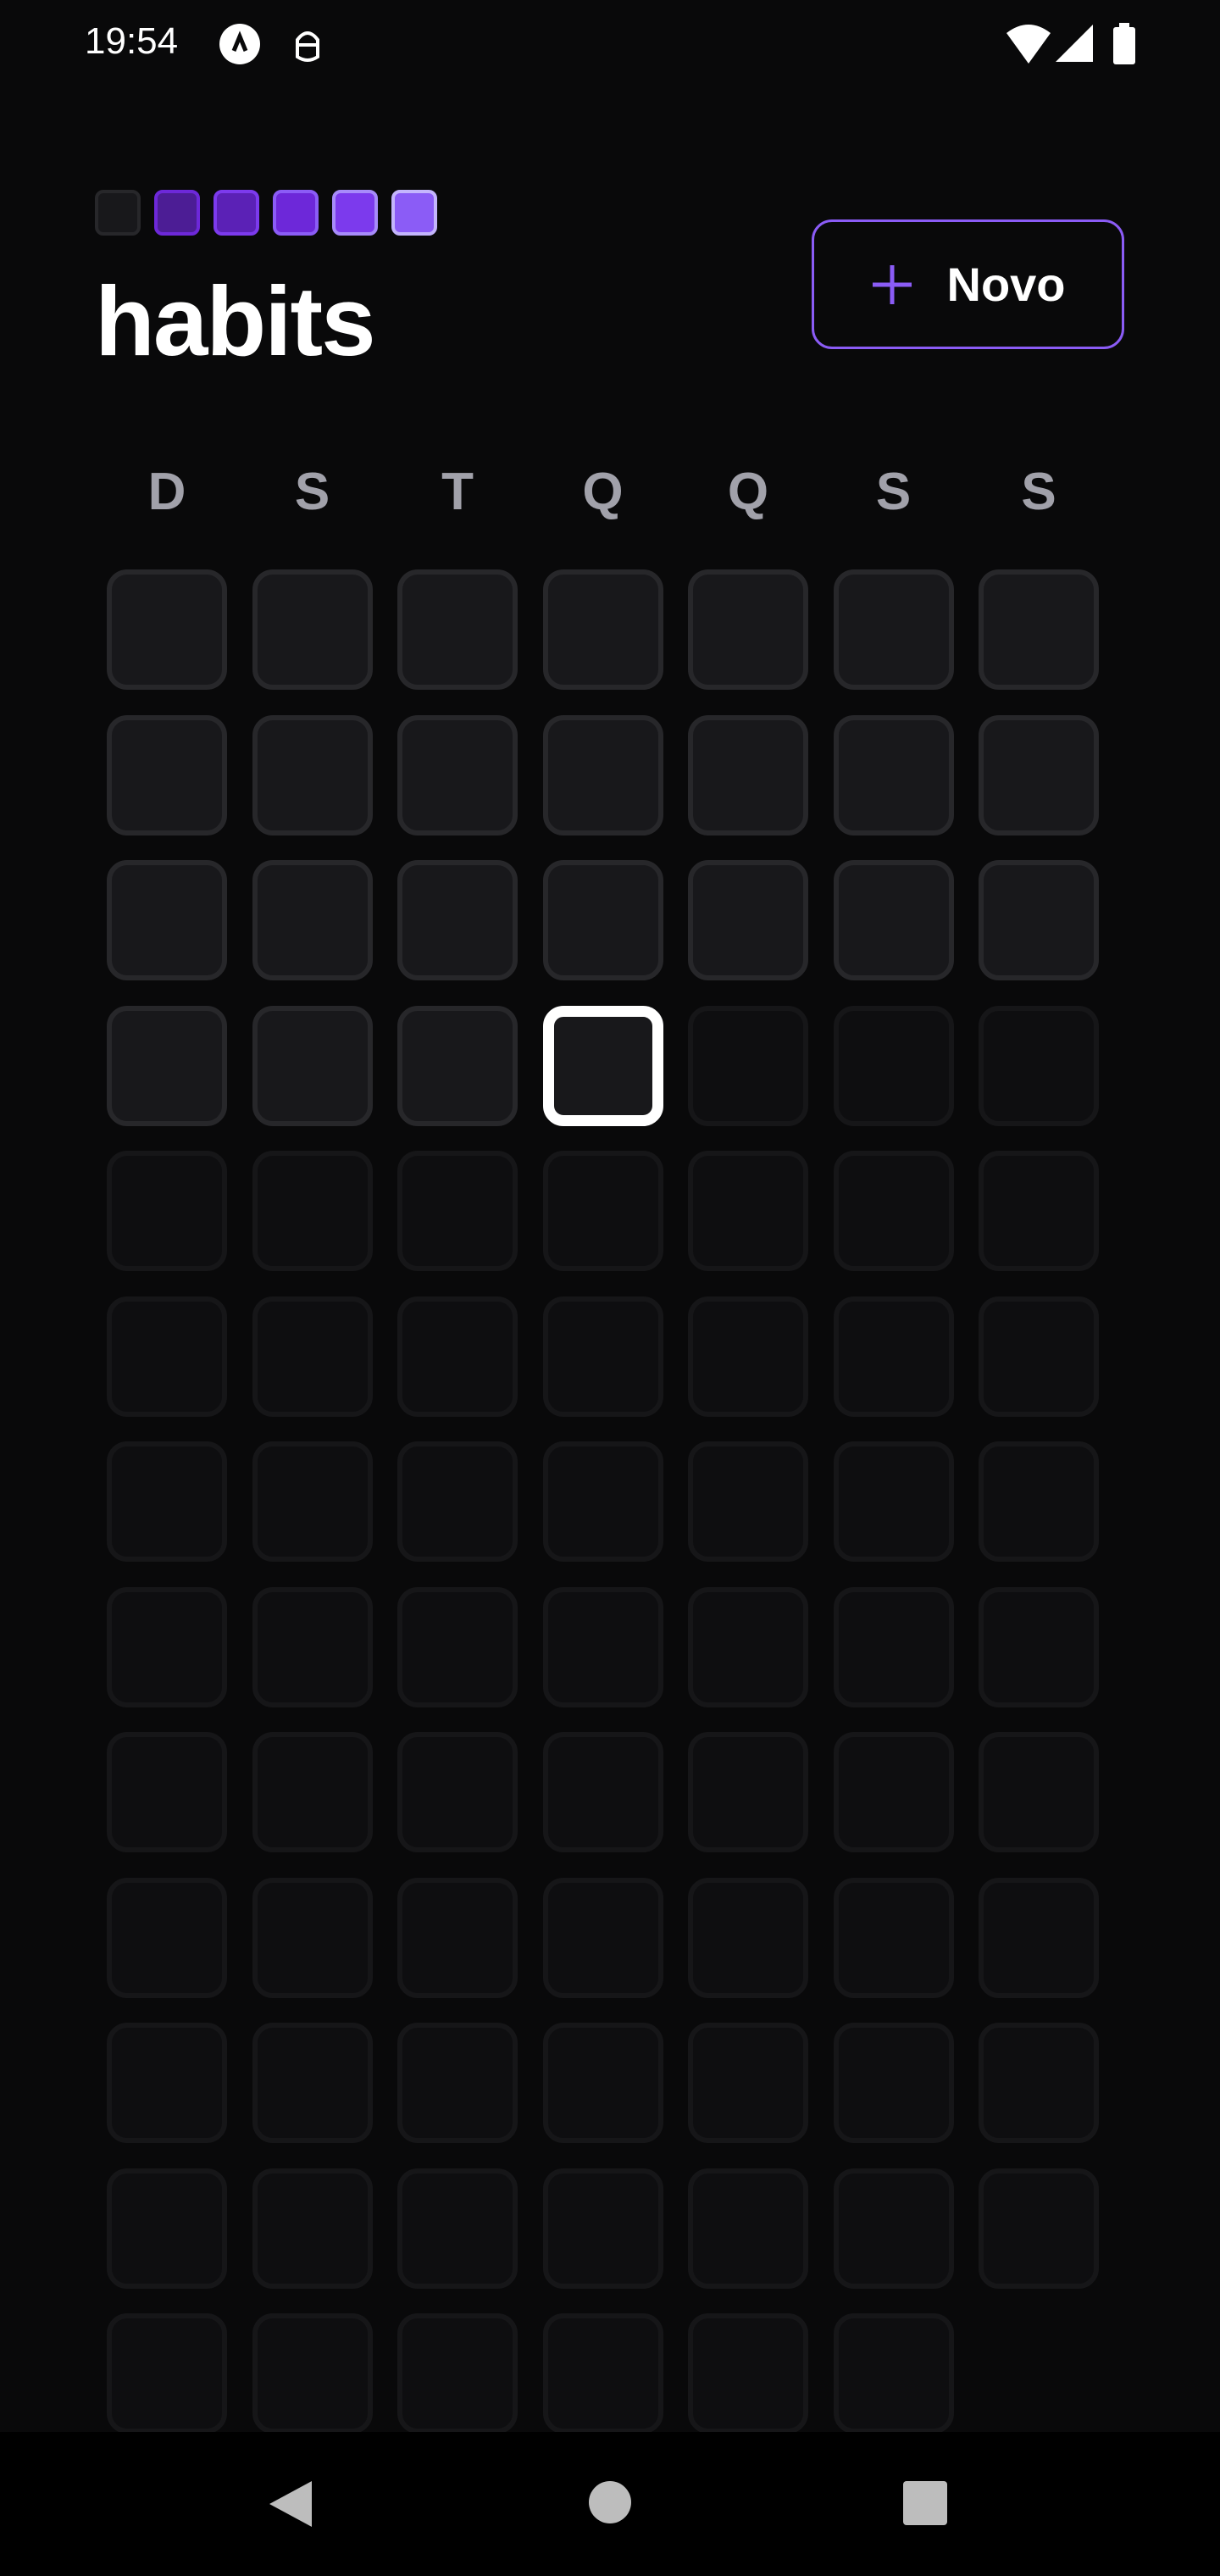 The width and height of the screenshot is (1220, 2576). Describe the element at coordinates (925, 2505) in the screenshot. I see `recents-icon` at that location.